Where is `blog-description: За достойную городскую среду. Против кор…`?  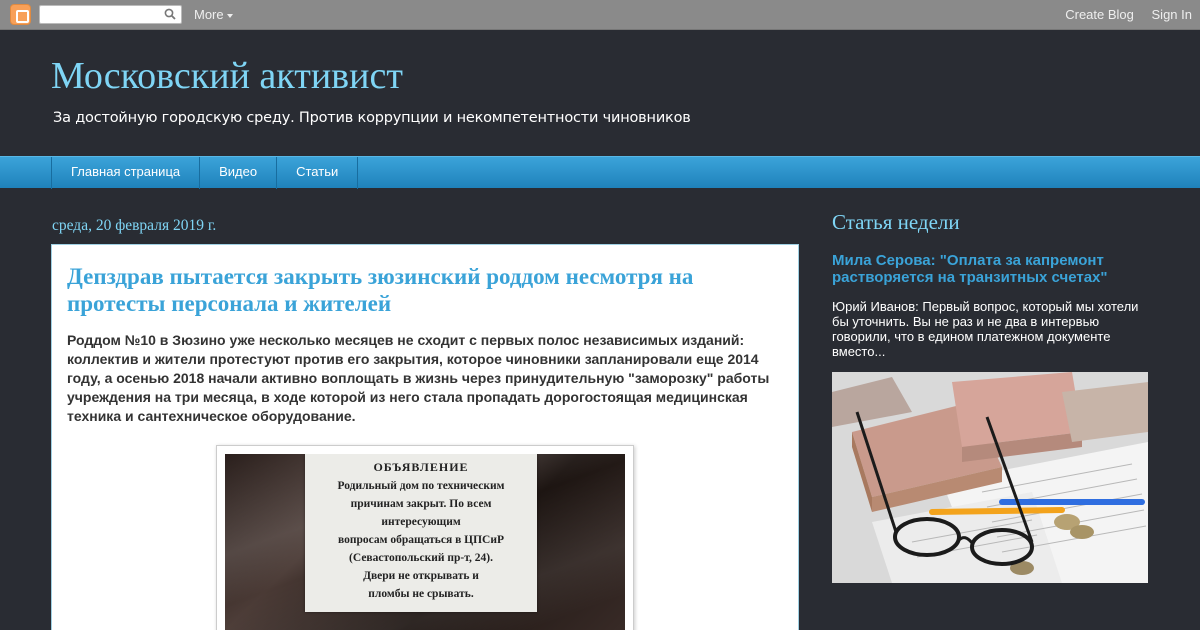
blog-description: За достойную городскую среду. Против кор… is located at coordinates (372, 118).